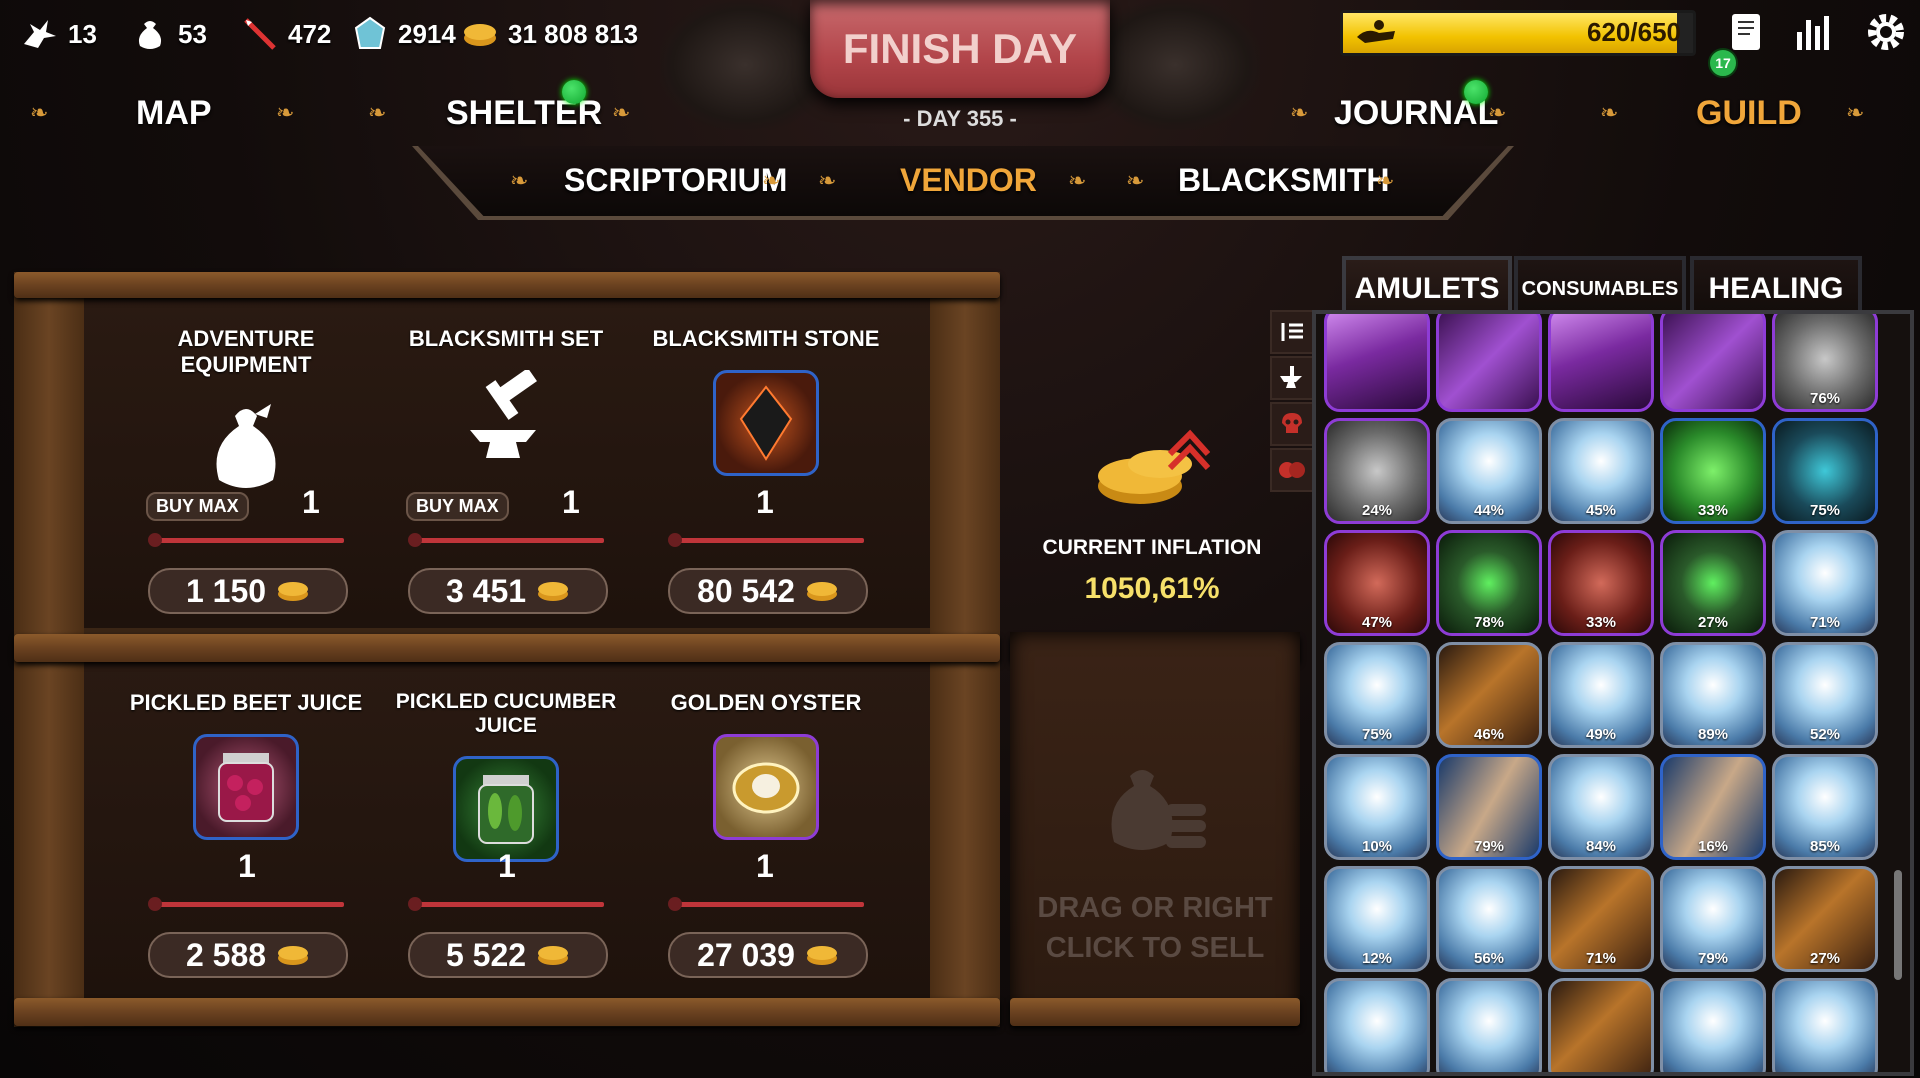 The height and width of the screenshot is (1078, 1920). I want to click on price-value: 3 451, so click(486, 590).